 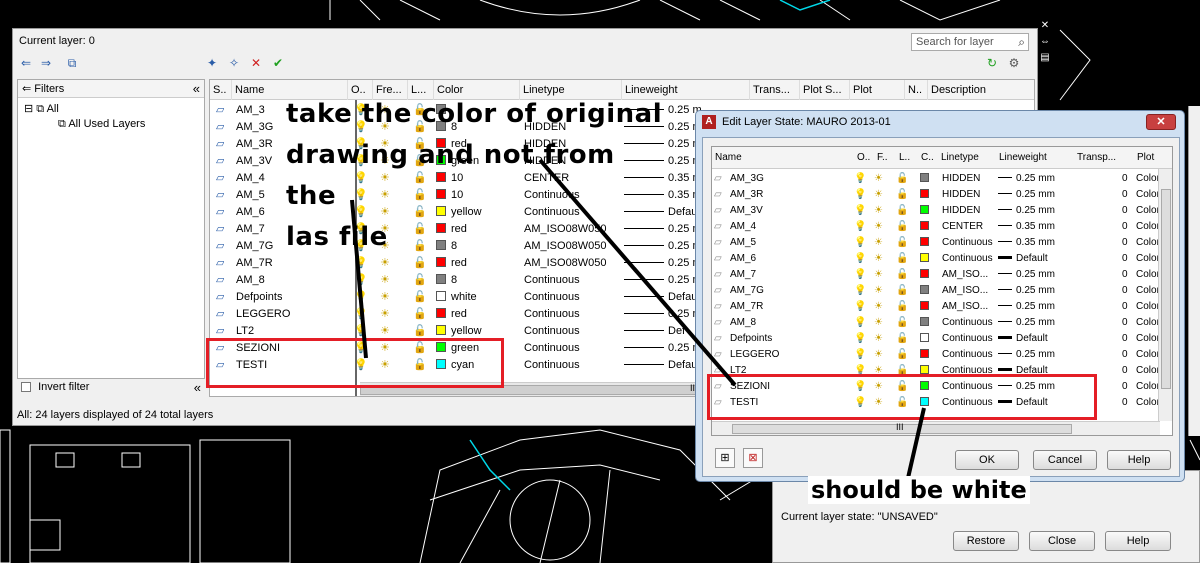 I want to click on layer-state-row: ▱ AM_3V 💡 ☀ 🔓 HIDDEN 0.25 mm 0 Color, so click(x=942, y=211).